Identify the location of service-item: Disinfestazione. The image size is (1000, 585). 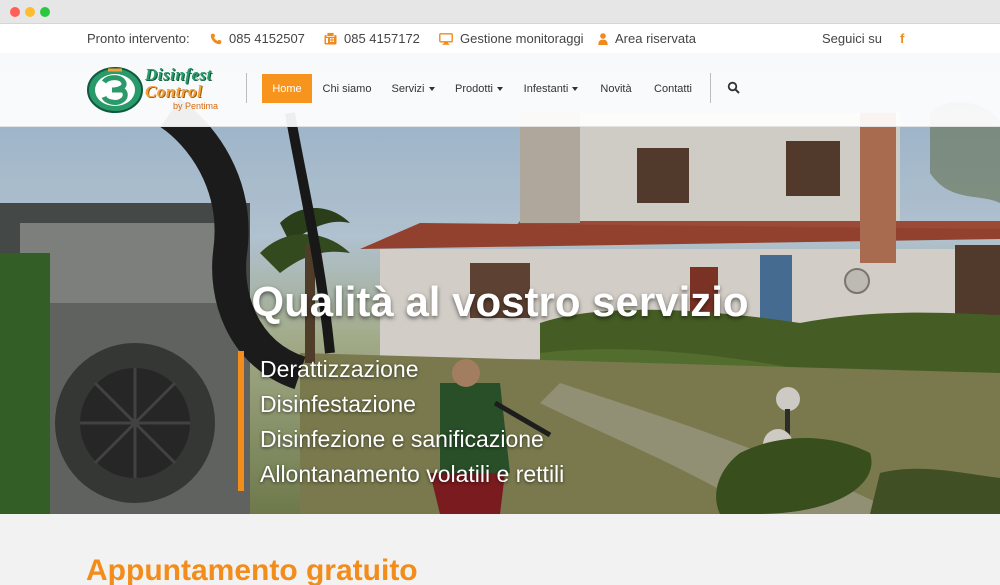
(338, 404).